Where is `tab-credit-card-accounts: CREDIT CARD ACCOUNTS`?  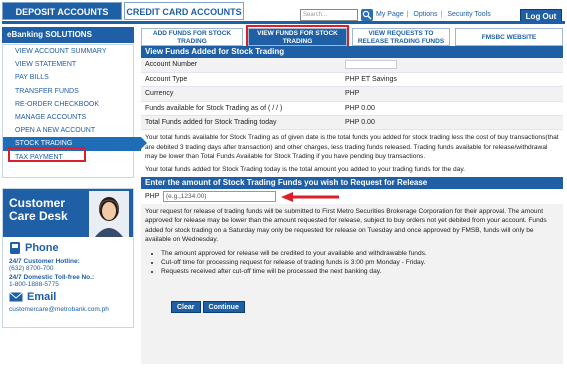 tab-credit-card-accounts: CREDIT CARD ACCOUNTS is located at coordinates (184, 11).